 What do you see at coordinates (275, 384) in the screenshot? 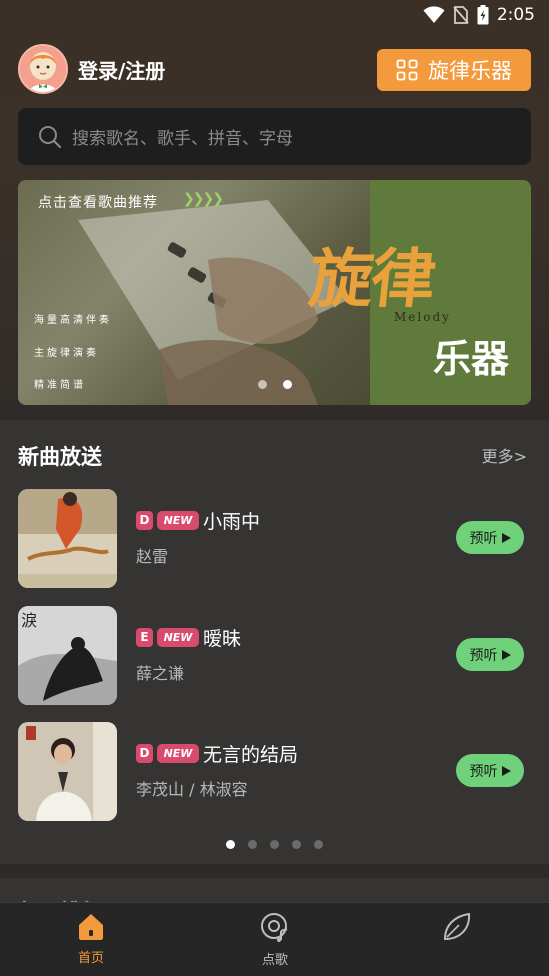
I see `banner-pagination` at bounding box center [275, 384].